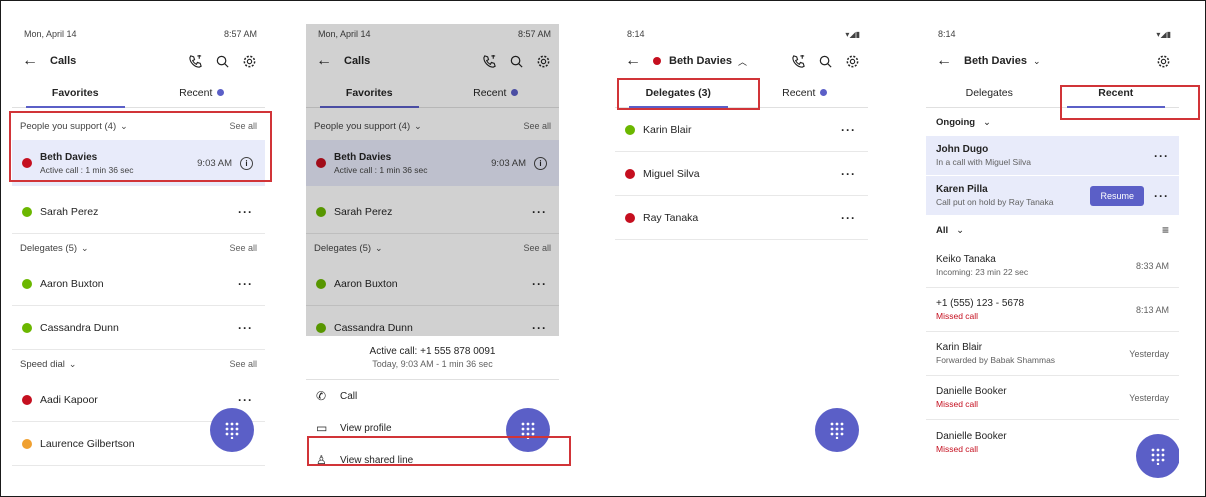 The height and width of the screenshot is (497, 1206). Describe the element at coordinates (962, 189) in the screenshot. I see `contact-name: Karen Pilla` at that location.